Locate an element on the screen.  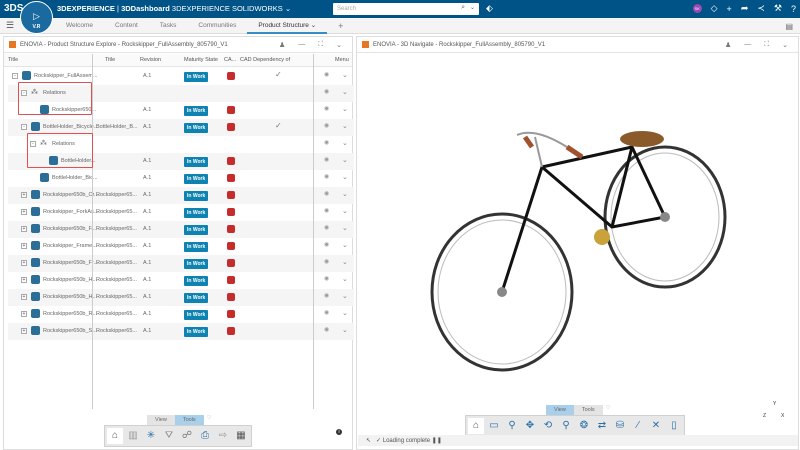
view-mode-icon: ❂ is located at coordinates (584, 426).